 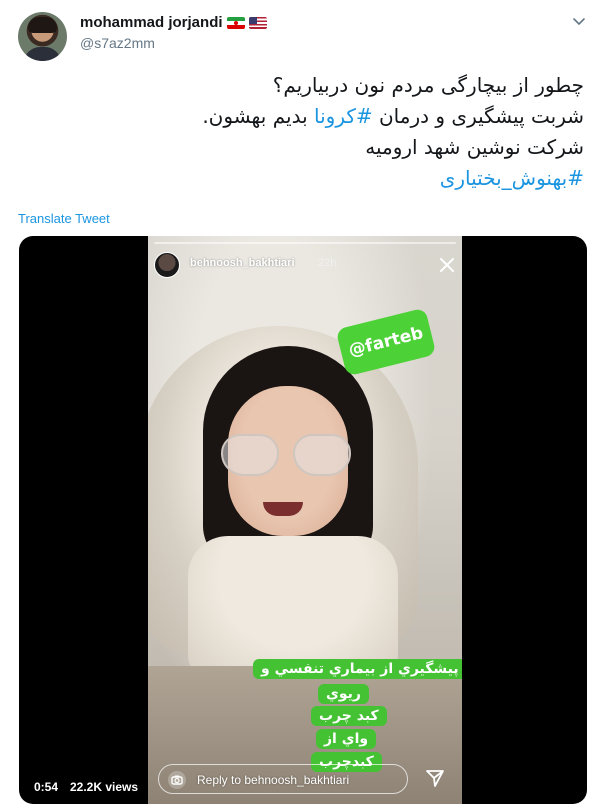 I want to click on tweet-line-4: #بهنوش_بختیاری, so click(x=324, y=178).